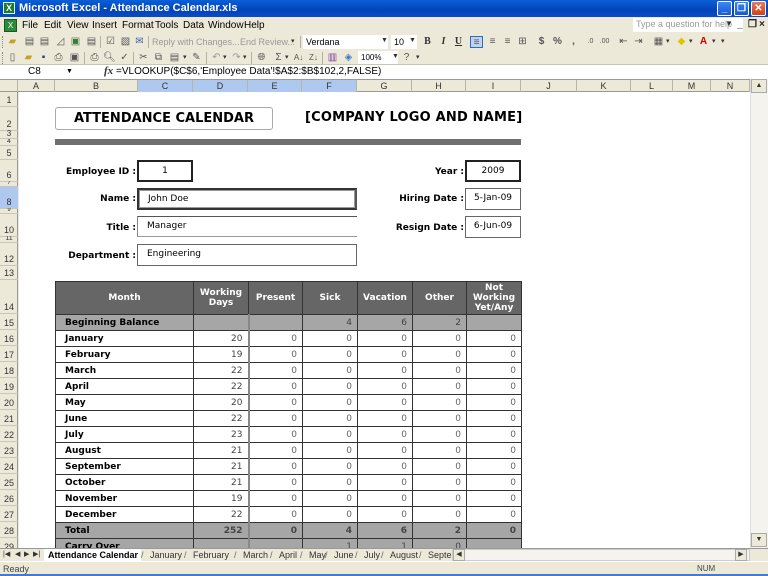  I want to click on font-name-select: Verdana, so click(345, 42).